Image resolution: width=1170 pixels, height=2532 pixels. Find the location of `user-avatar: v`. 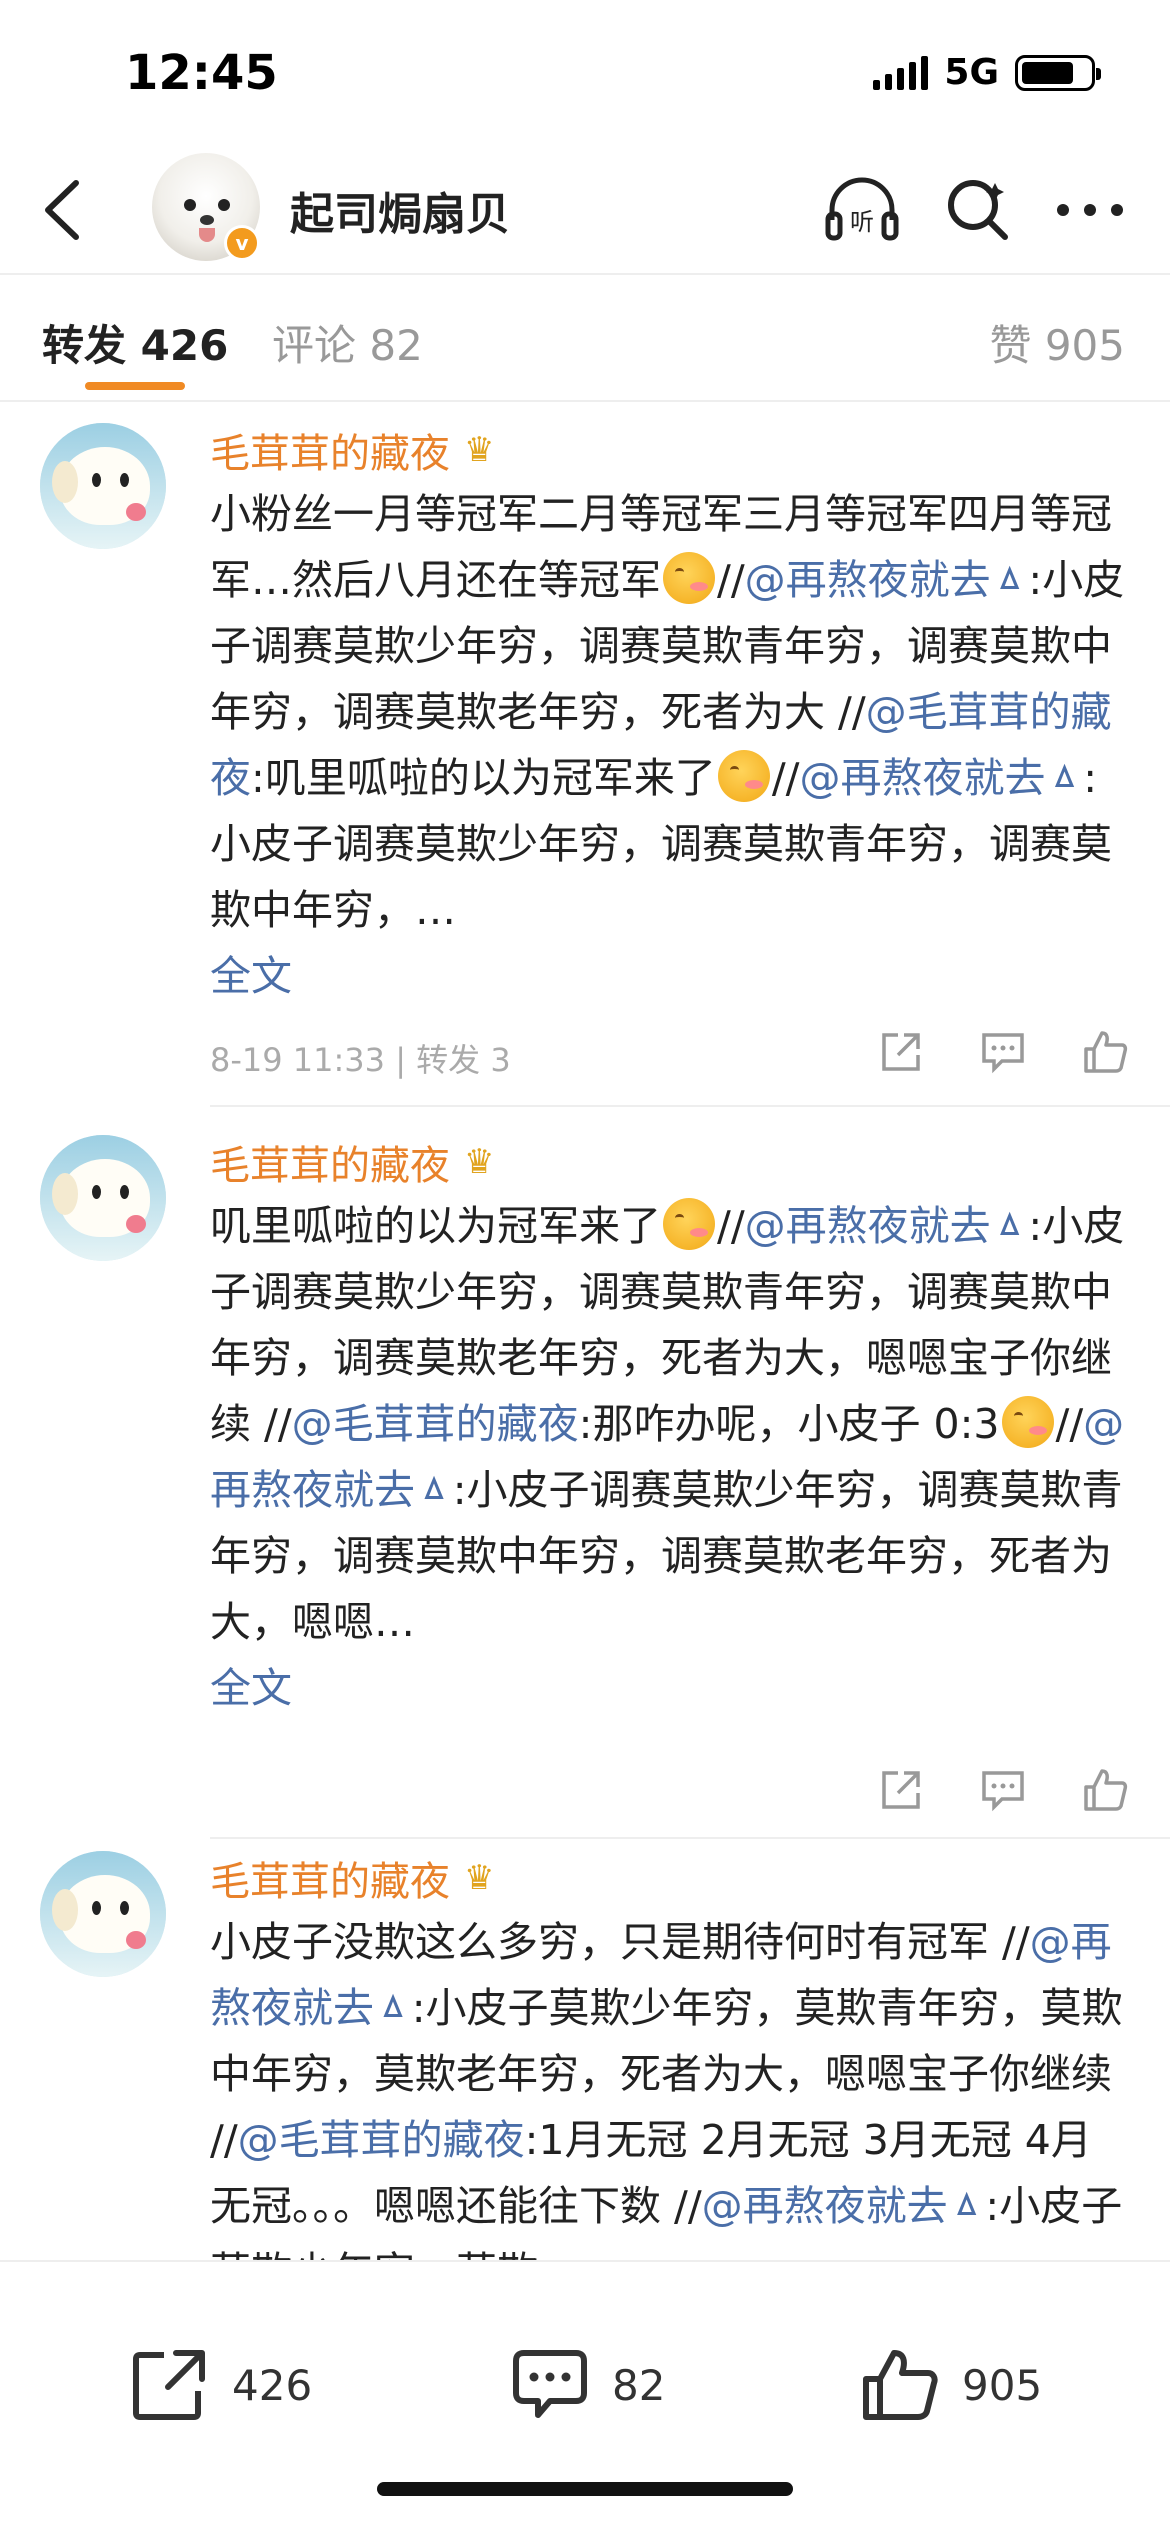

user-avatar: v is located at coordinates (206, 207).